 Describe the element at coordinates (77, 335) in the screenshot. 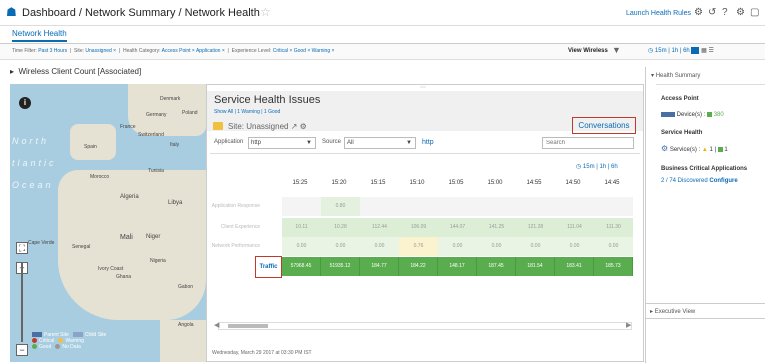

I see `child-site-swatch` at that location.